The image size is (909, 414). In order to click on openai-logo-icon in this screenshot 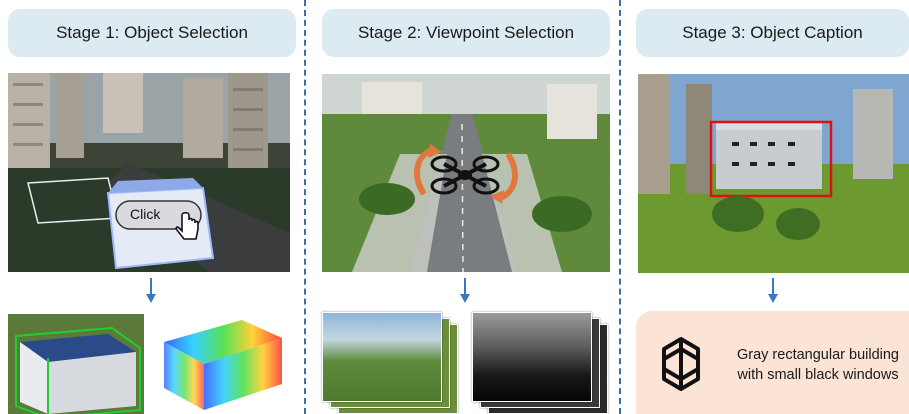, I will do `click(681, 364)`.